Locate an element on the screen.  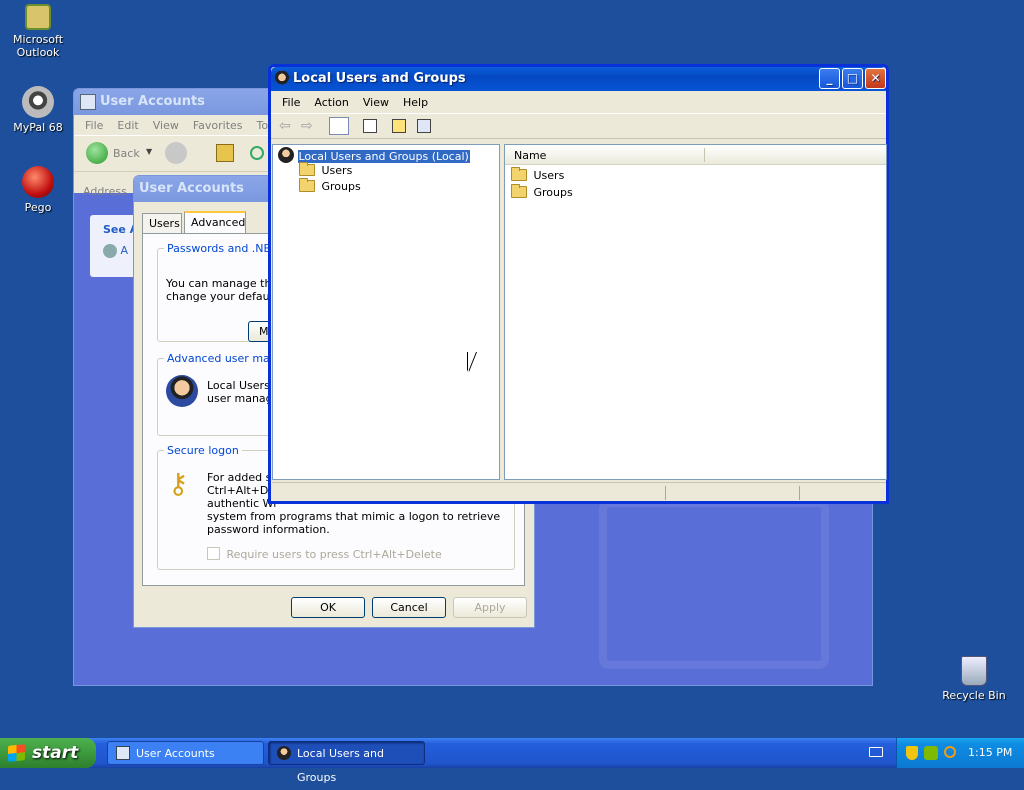
key-icon: ⚷ is located at coordinates (178, 483).